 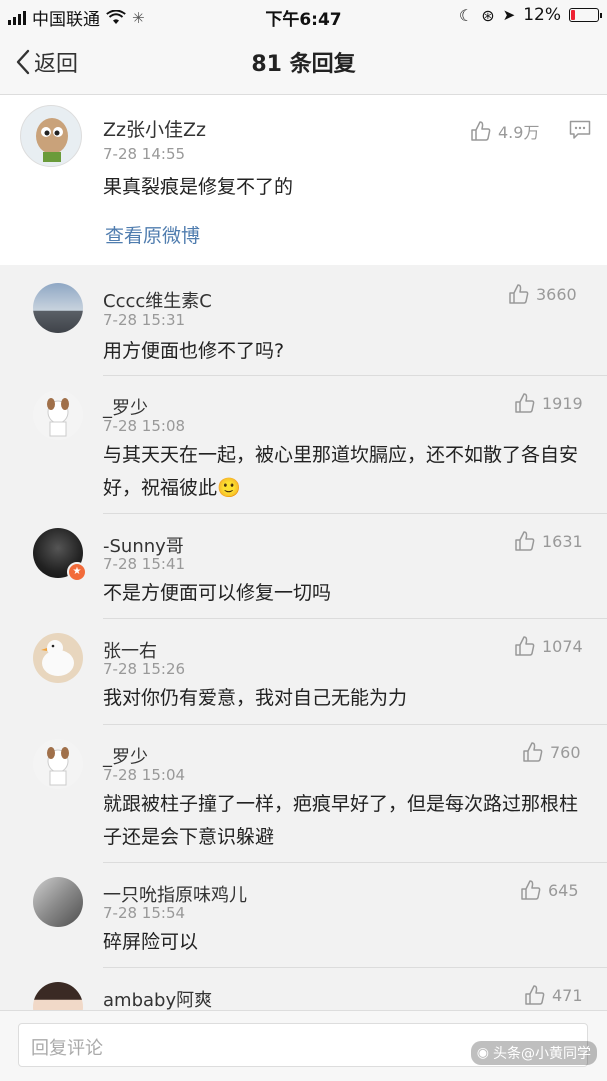 What do you see at coordinates (562, 646) in the screenshot?
I see `like-count: 1074` at bounding box center [562, 646].